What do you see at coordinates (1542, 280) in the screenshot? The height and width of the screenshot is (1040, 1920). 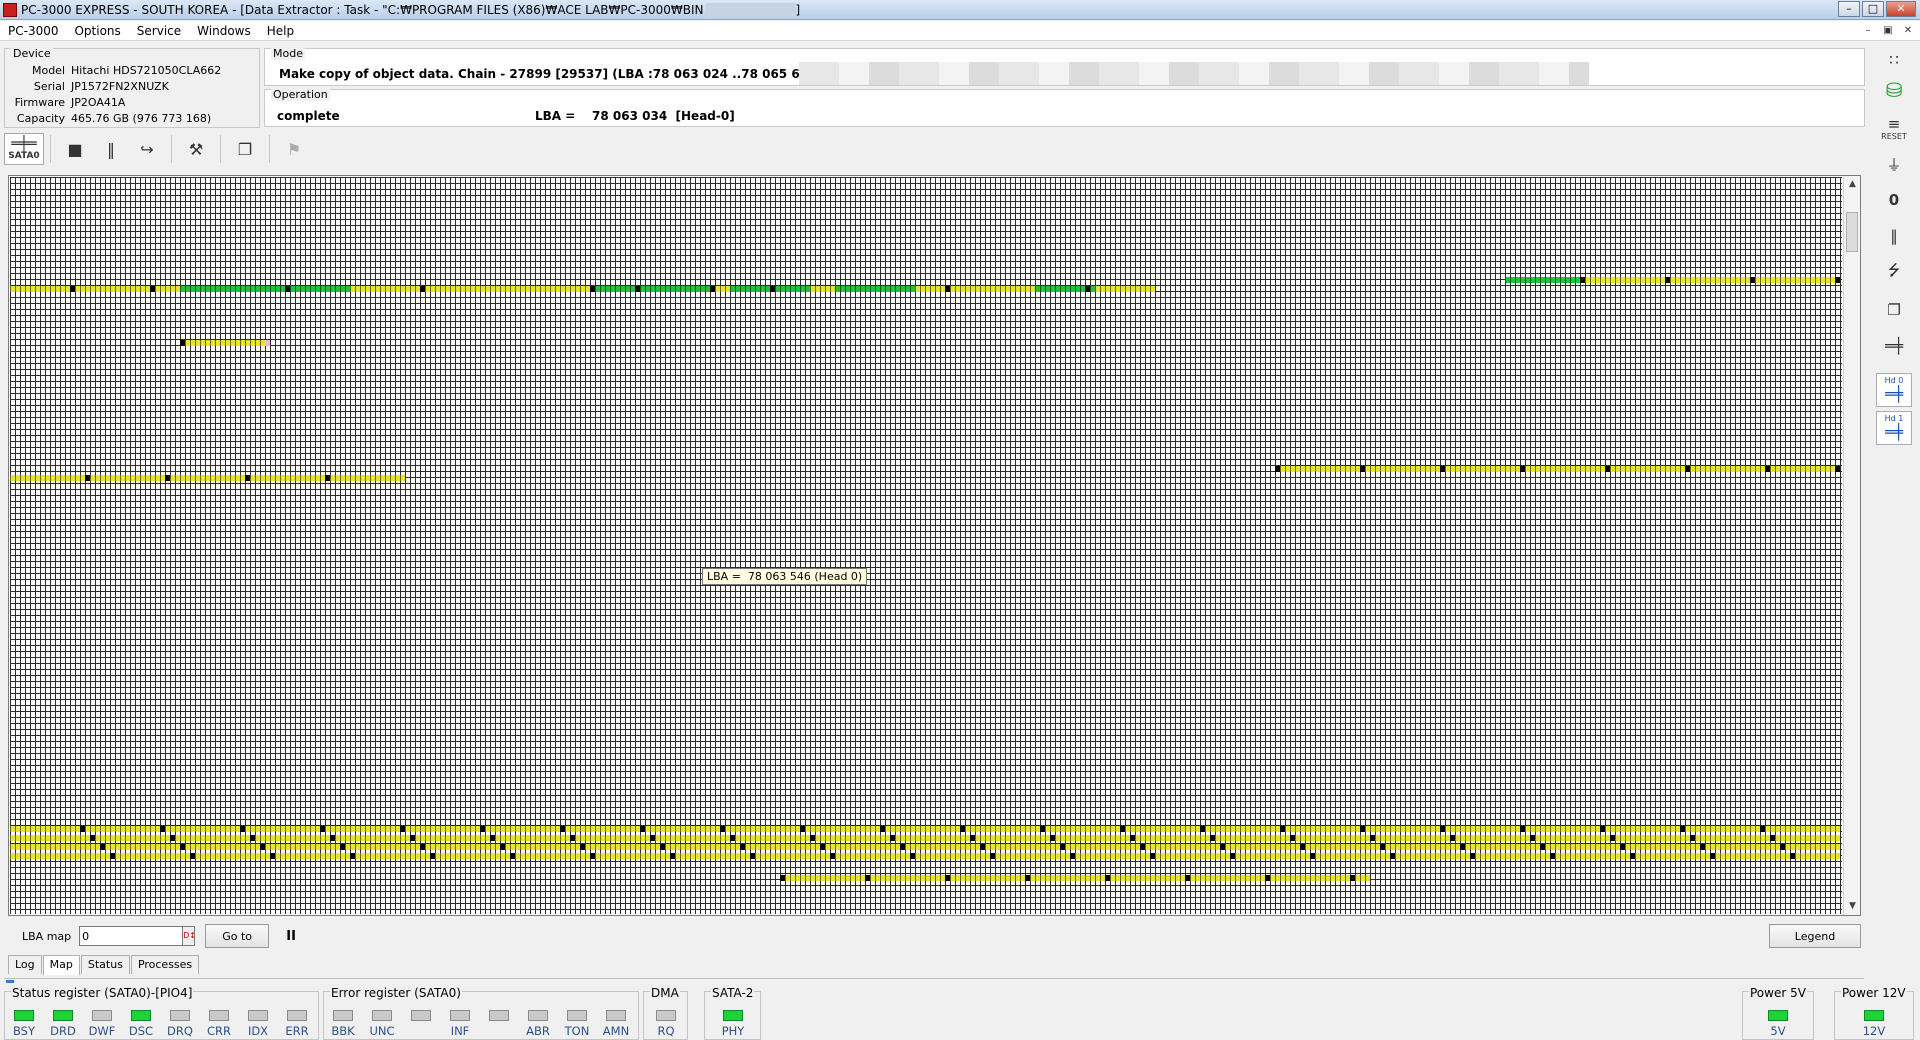 I see `read-ok-block-run` at bounding box center [1542, 280].